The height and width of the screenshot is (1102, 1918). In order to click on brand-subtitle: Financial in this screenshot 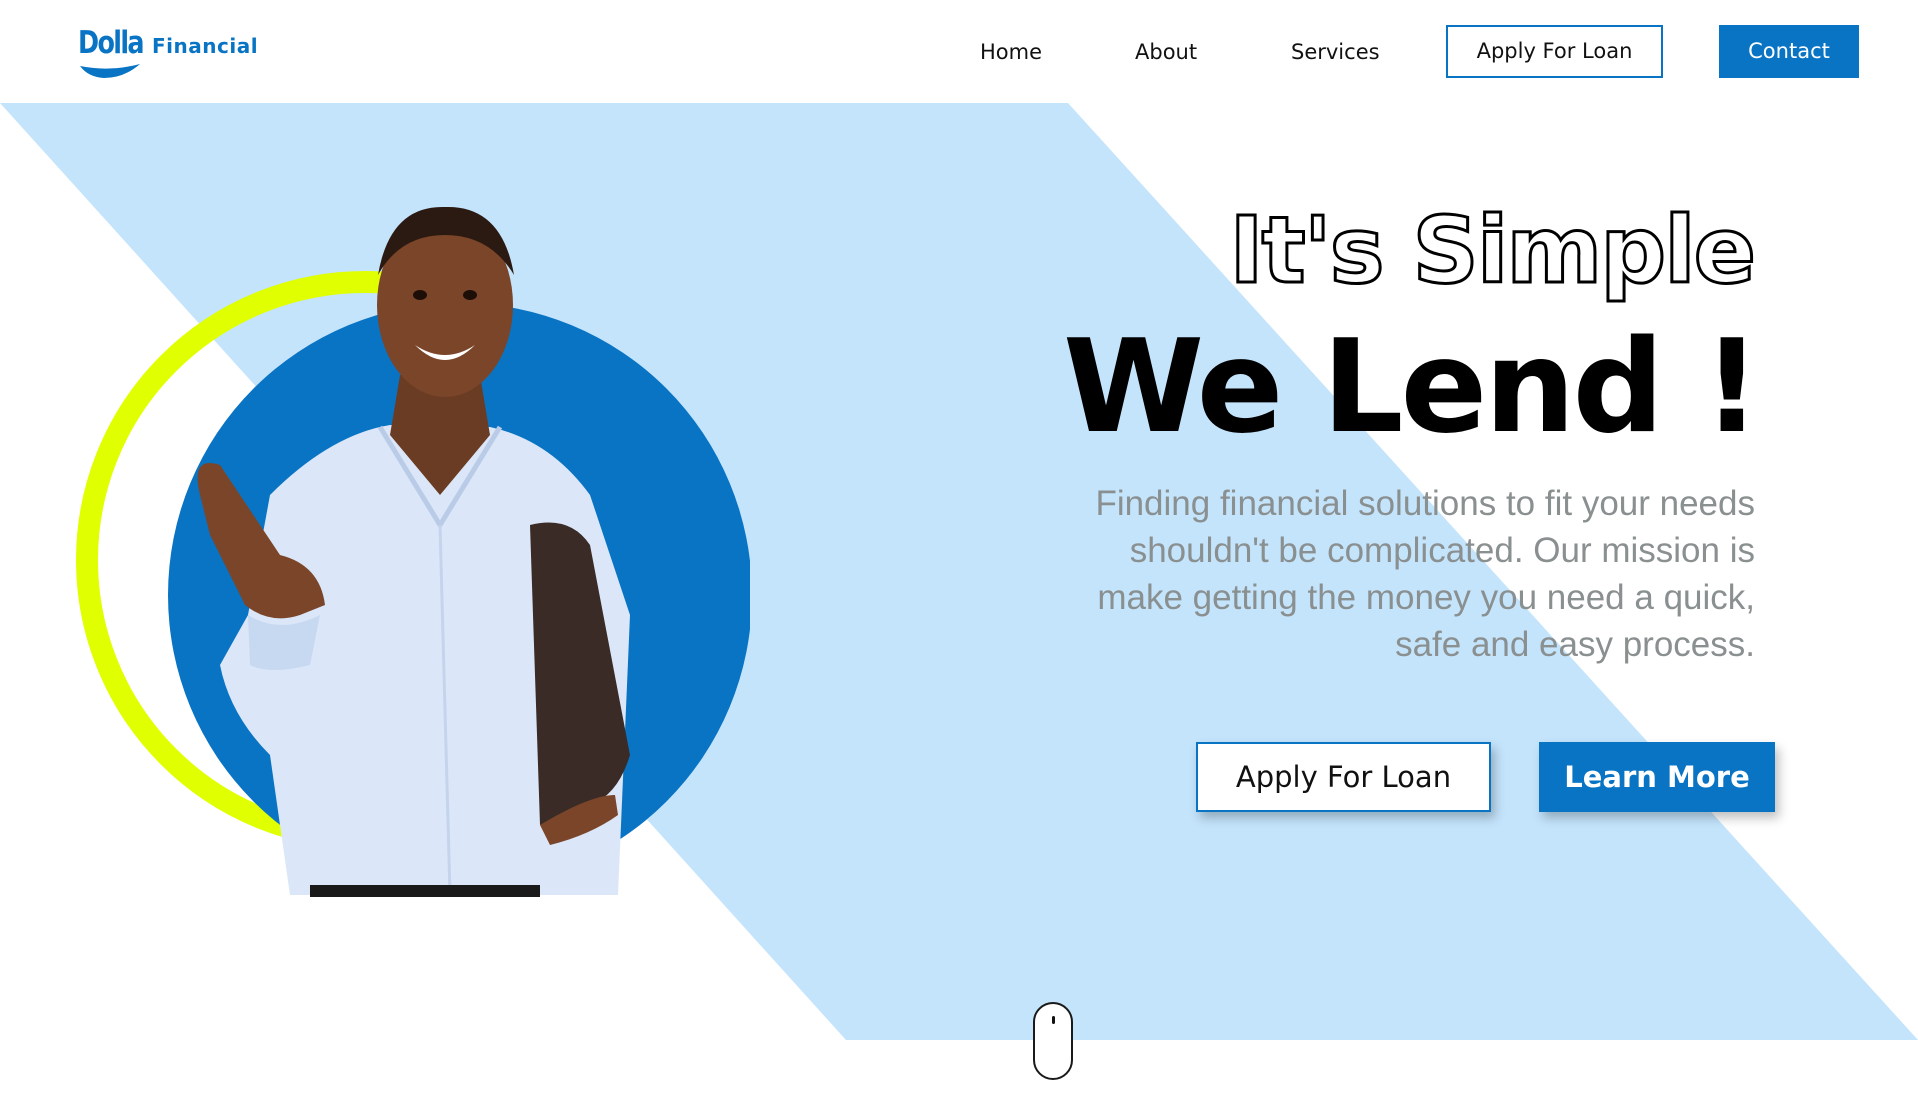, I will do `click(205, 46)`.